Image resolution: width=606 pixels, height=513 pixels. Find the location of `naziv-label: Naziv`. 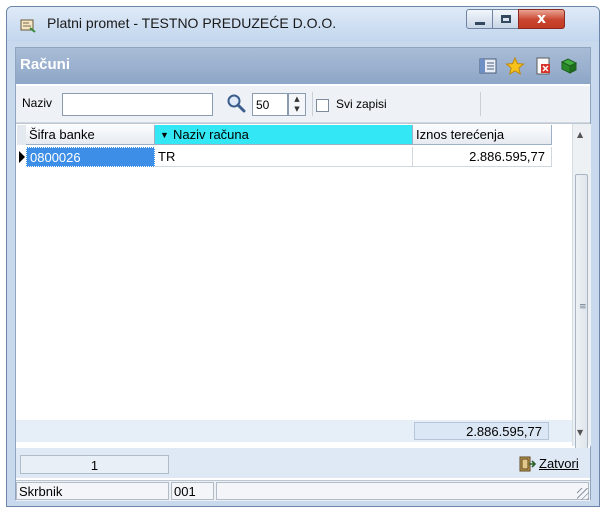

naziv-label: Naziv is located at coordinates (37, 103).